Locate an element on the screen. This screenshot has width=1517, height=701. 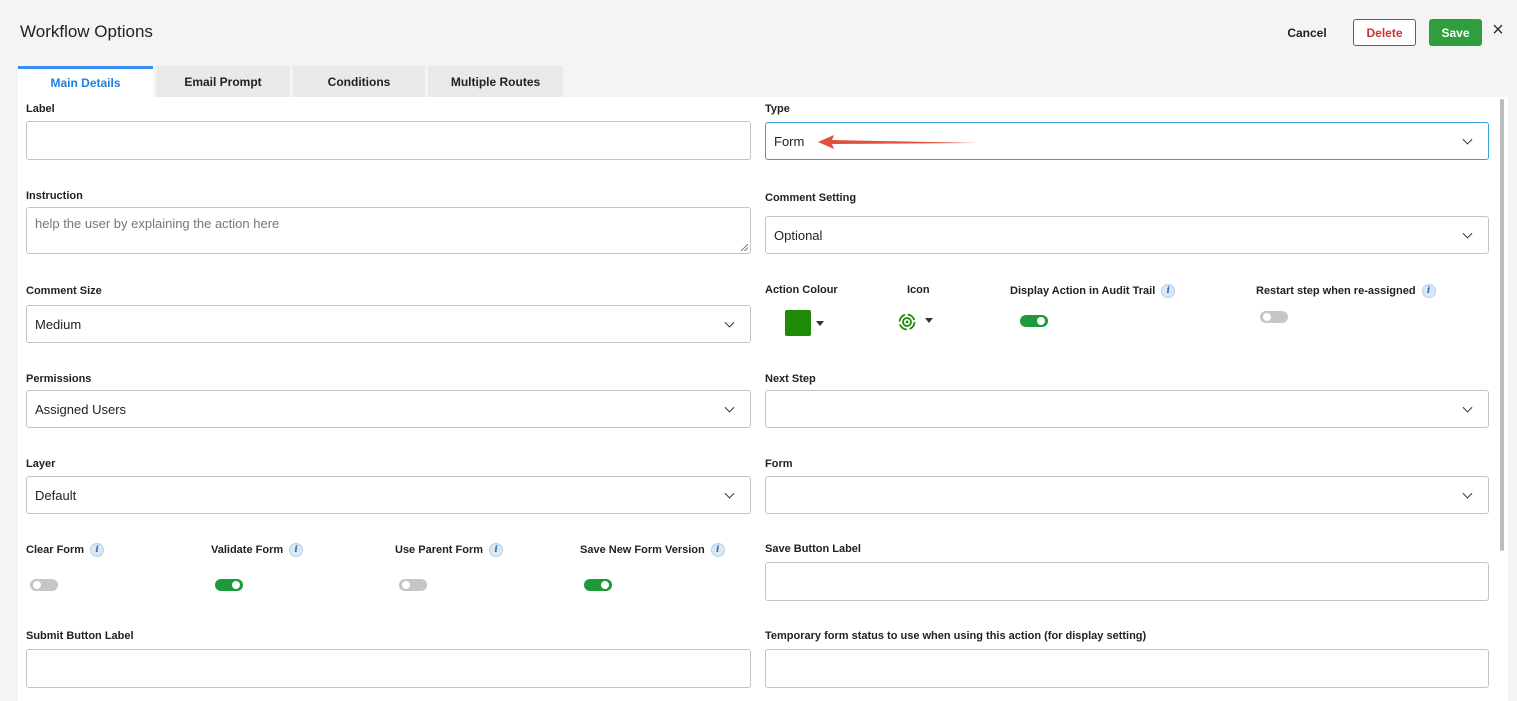
restart-step-toggle is located at coordinates (1274, 317).